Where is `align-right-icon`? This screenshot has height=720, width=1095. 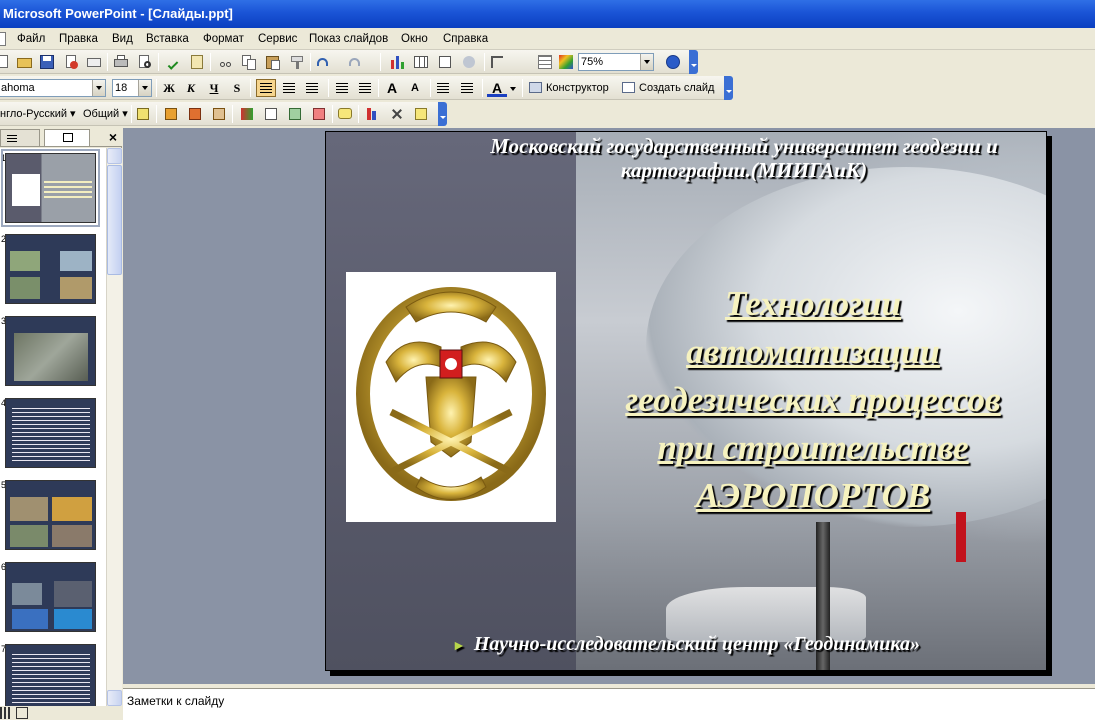
align-right-icon is located at coordinates (312, 88).